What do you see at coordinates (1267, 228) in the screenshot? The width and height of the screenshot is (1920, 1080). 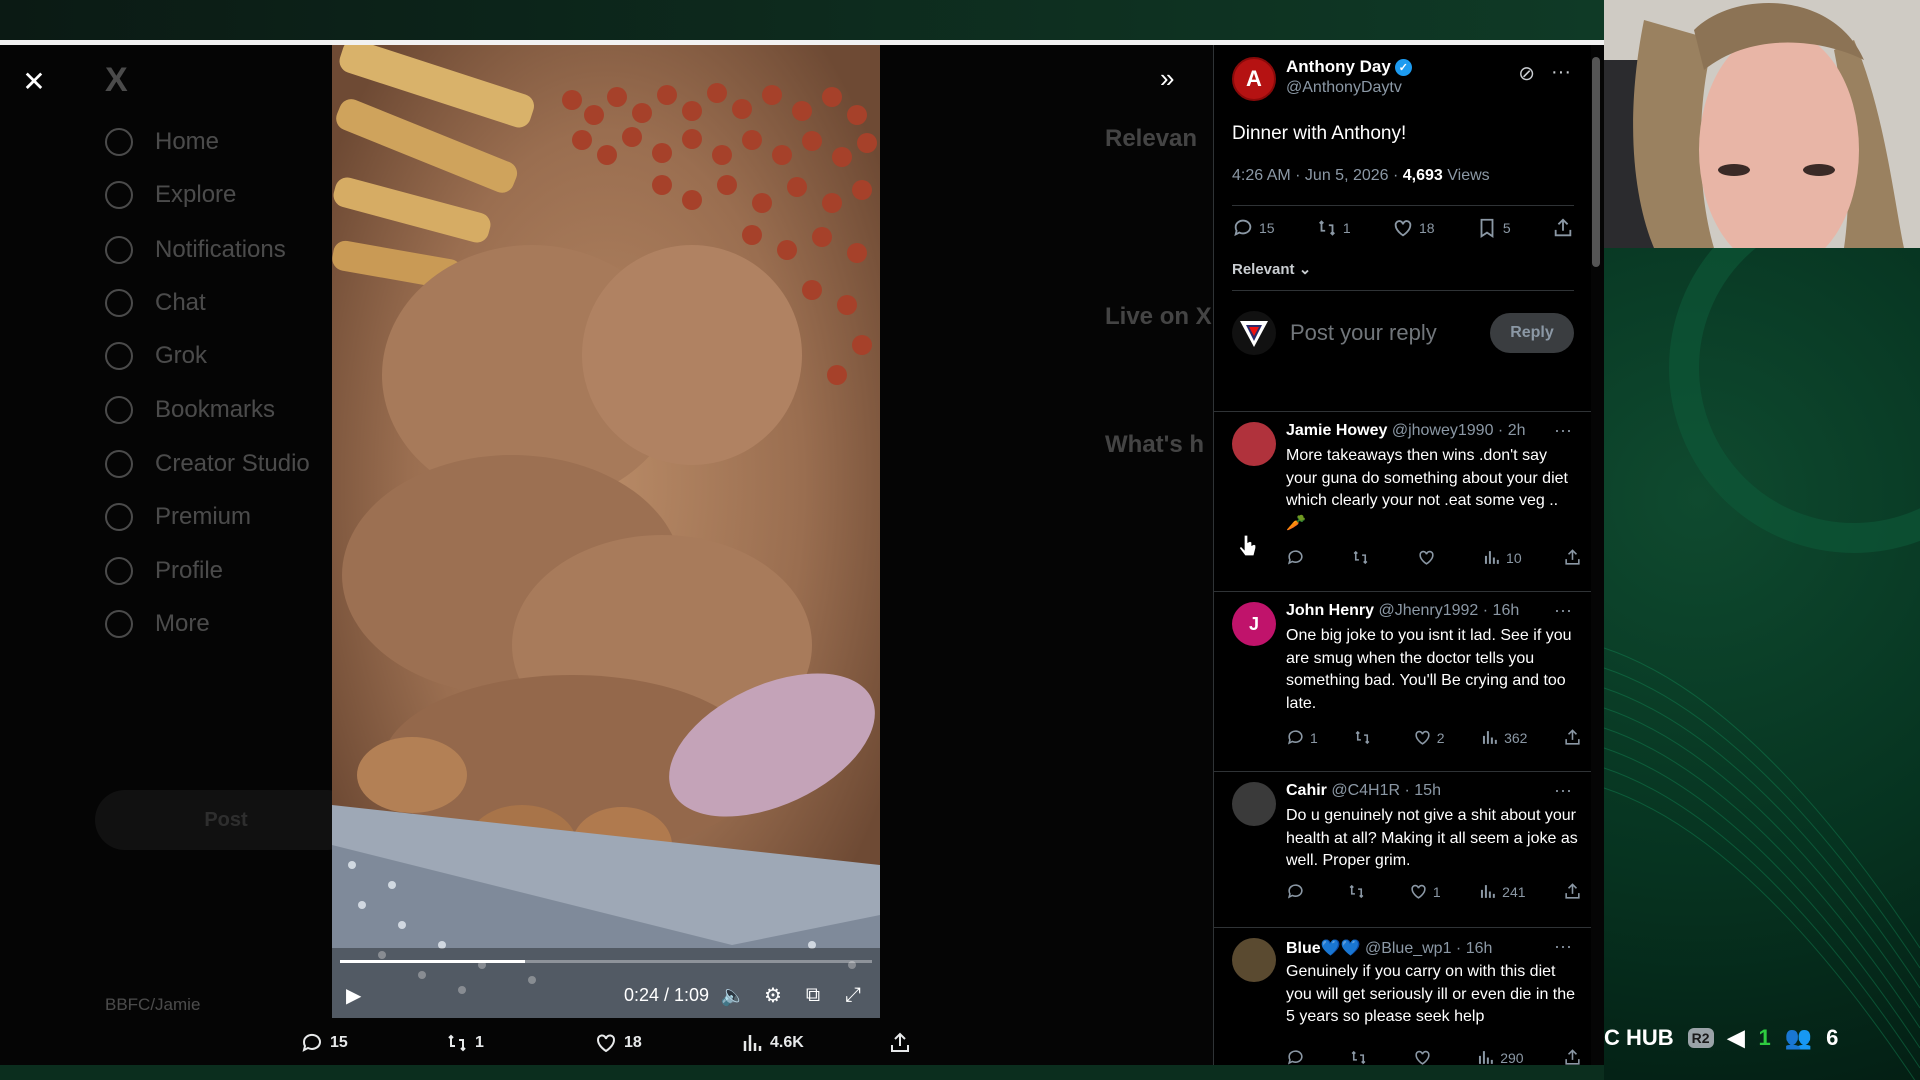 I see `reply-count: 15` at bounding box center [1267, 228].